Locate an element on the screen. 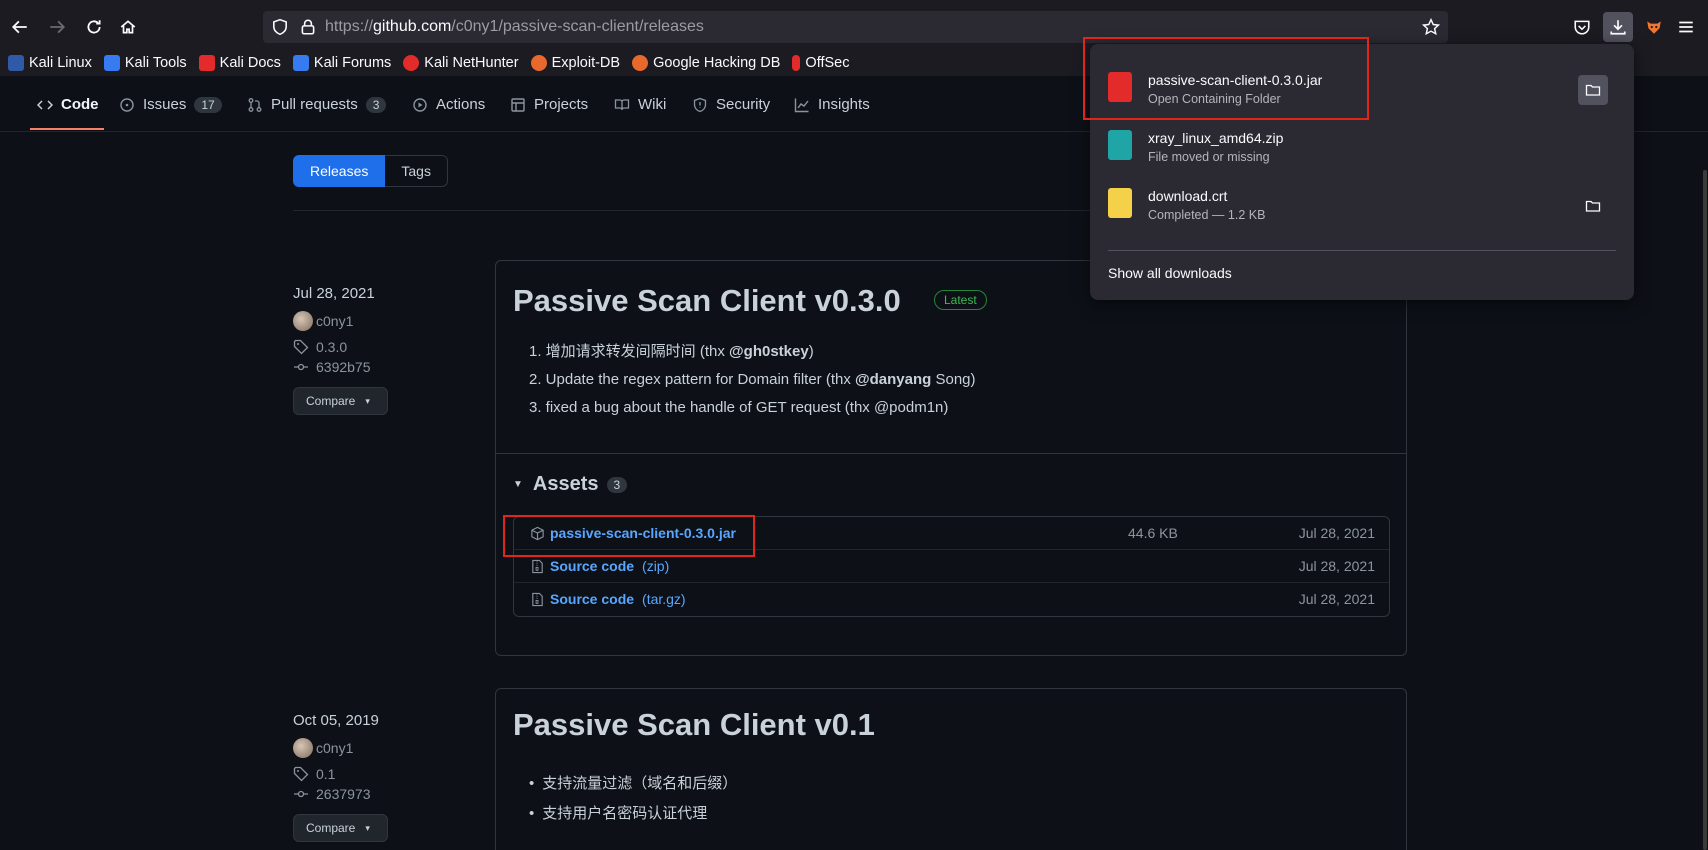 This screenshot has height=850, width=1708. download-status: Completed — 1.2 KB is located at coordinates (1207, 215).